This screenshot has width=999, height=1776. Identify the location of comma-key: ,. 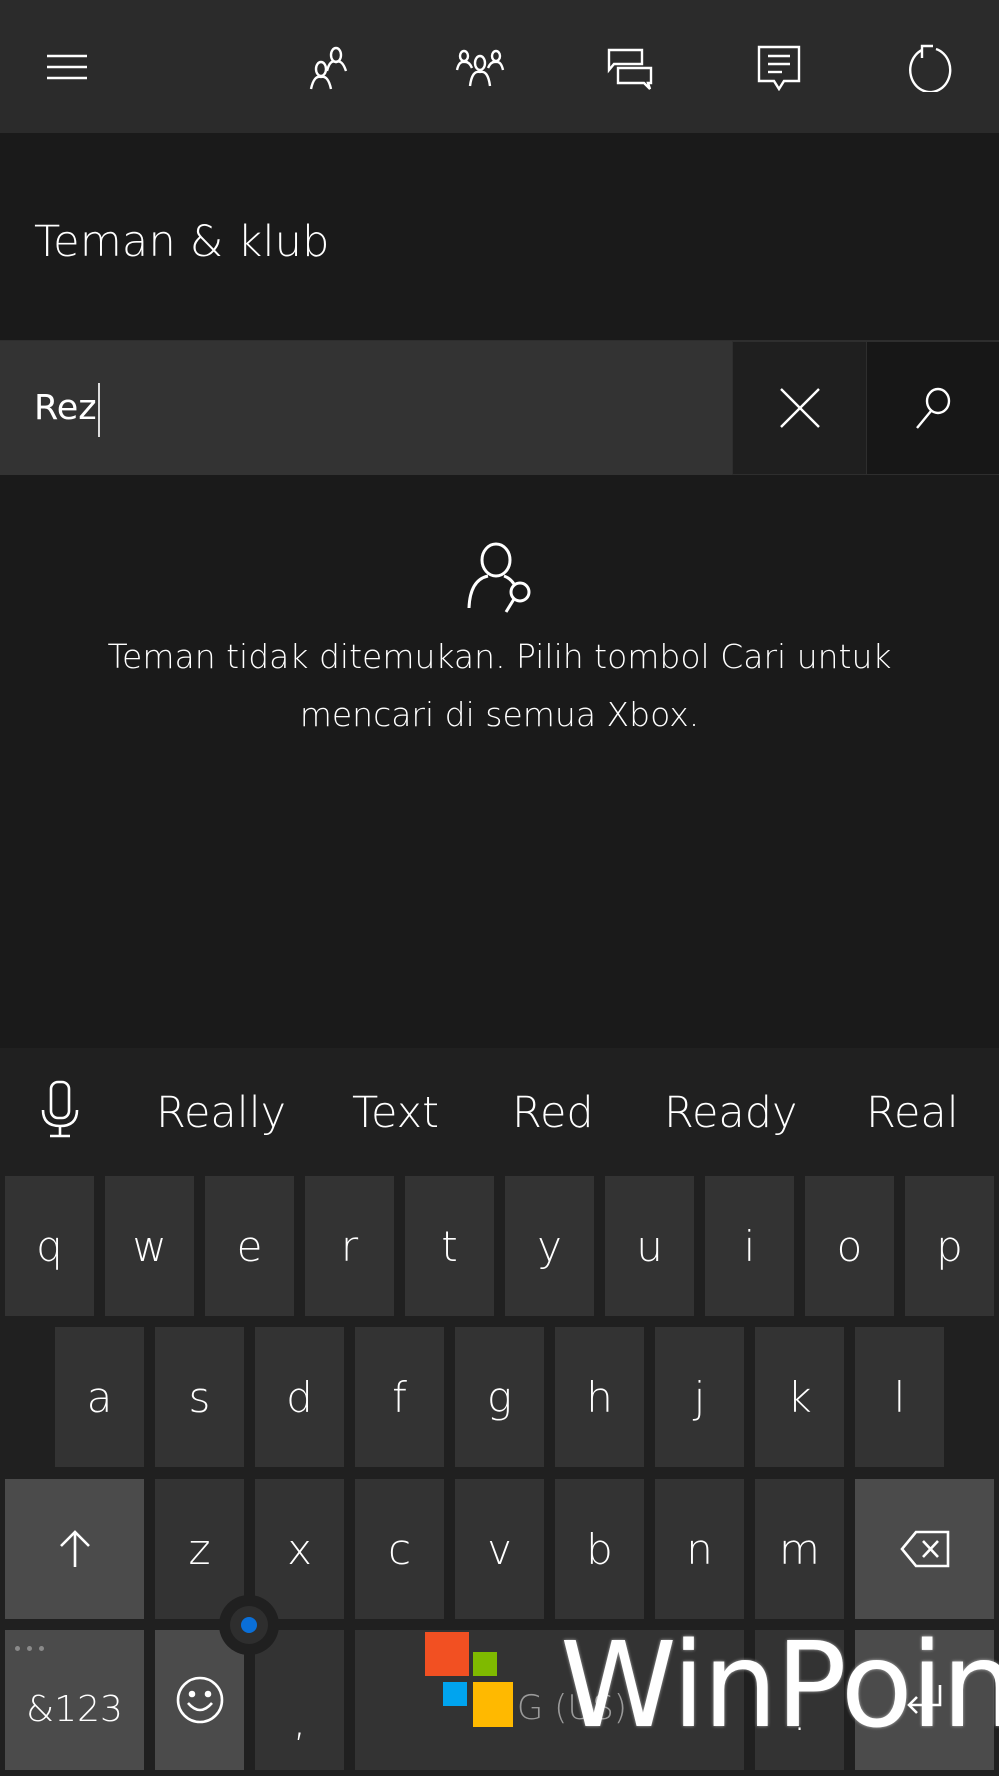
(299, 1700).